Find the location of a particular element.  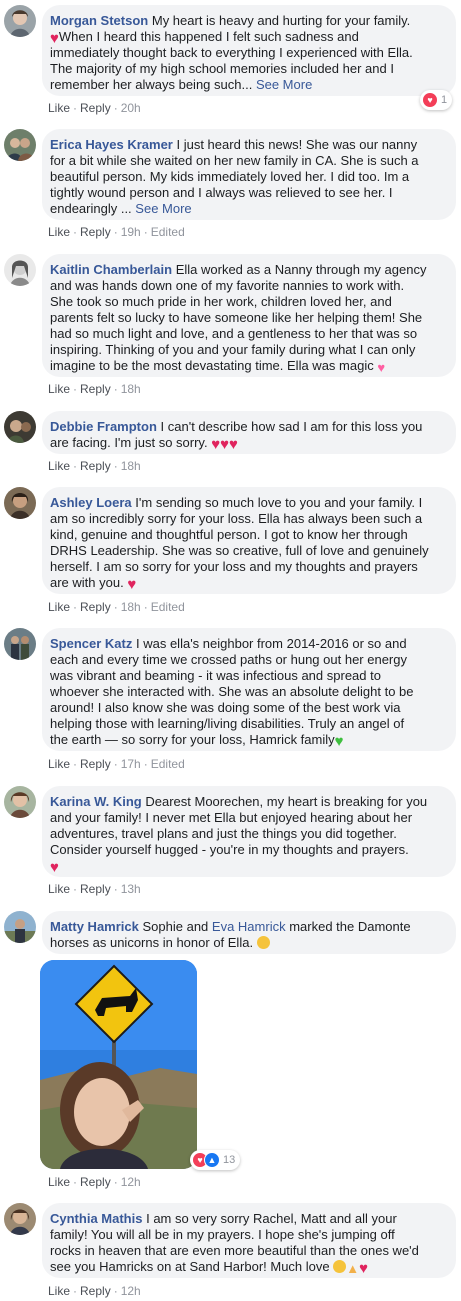

reaction-summary: ♥ ▲ 13 is located at coordinates (215, 1160).